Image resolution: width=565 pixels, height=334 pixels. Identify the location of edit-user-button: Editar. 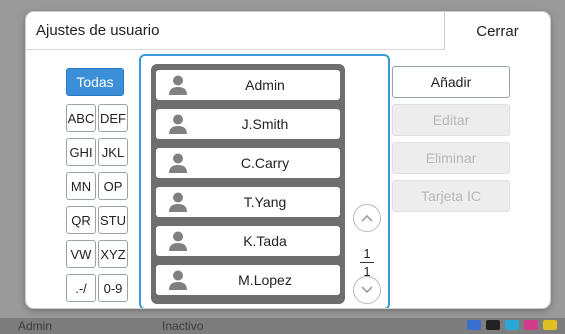
(451, 120).